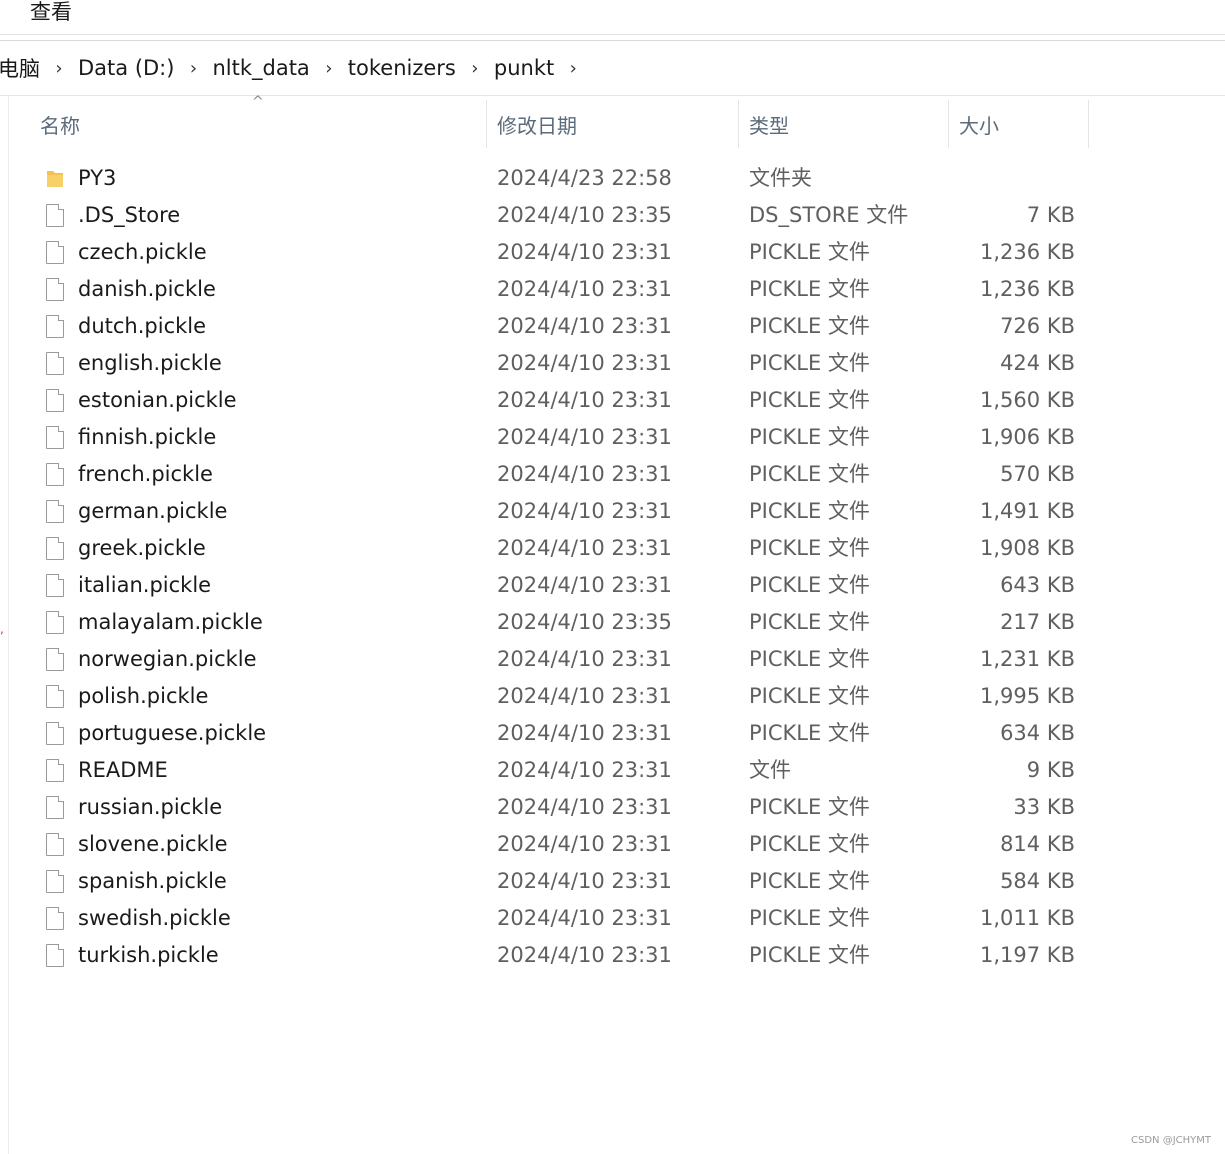  What do you see at coordinates (617, 124) in the screenshot?
I see `column-header-date: 修改日期` at bounding box center [617, 124].